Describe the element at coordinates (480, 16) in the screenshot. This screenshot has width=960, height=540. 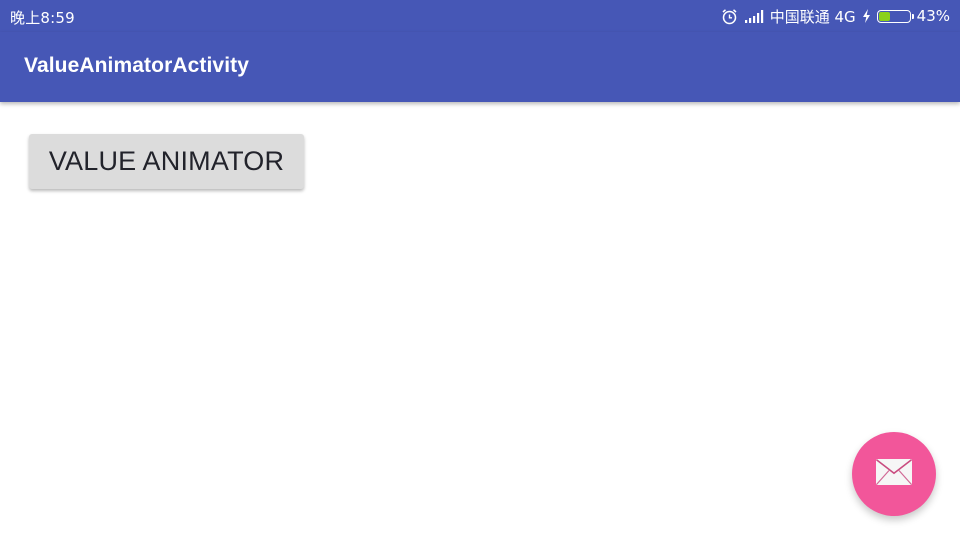
I see `status-bar: 晚上8:59 中国联通 4G 43%` at that location.